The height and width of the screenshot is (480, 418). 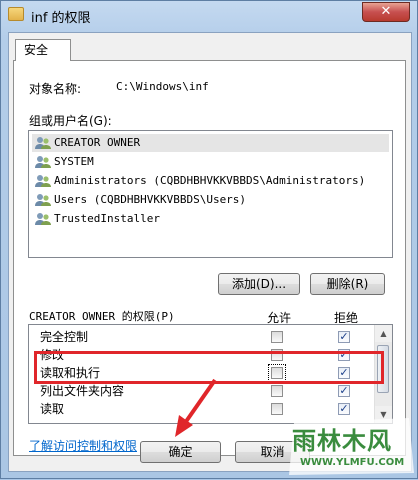 What do you see at coordinates (74, 161) in the screenshot?
I see `user-name: SYSTEM` at bounding box center [74, 161].